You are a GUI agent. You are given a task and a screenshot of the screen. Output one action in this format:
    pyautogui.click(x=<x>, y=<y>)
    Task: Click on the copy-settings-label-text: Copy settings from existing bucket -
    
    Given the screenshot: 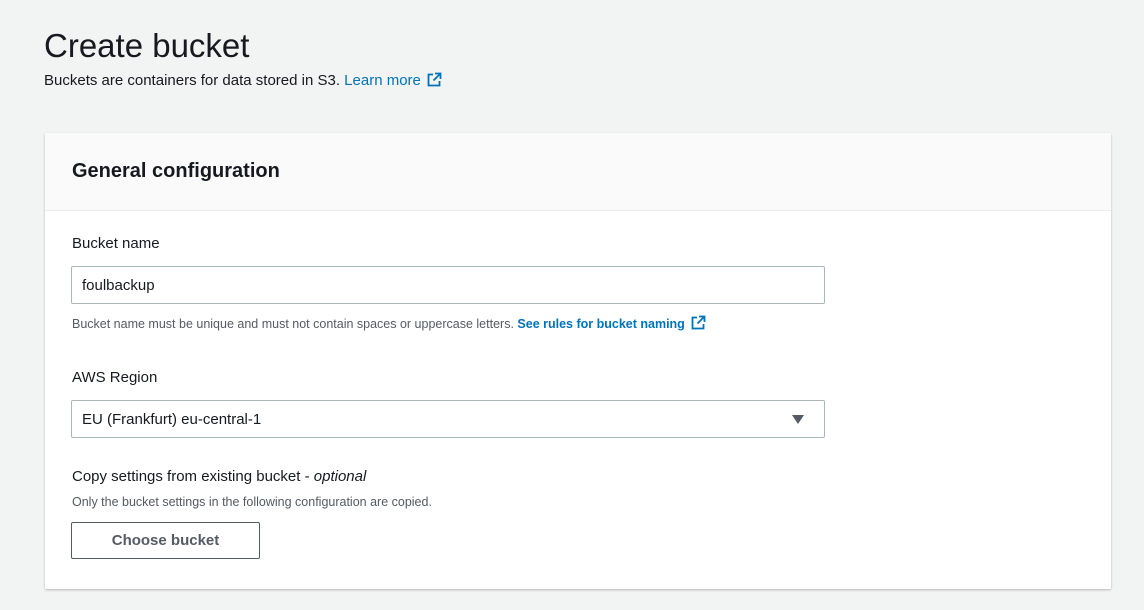 What is the action you would take?
    pyautogui.click(x=191, y=476)
    